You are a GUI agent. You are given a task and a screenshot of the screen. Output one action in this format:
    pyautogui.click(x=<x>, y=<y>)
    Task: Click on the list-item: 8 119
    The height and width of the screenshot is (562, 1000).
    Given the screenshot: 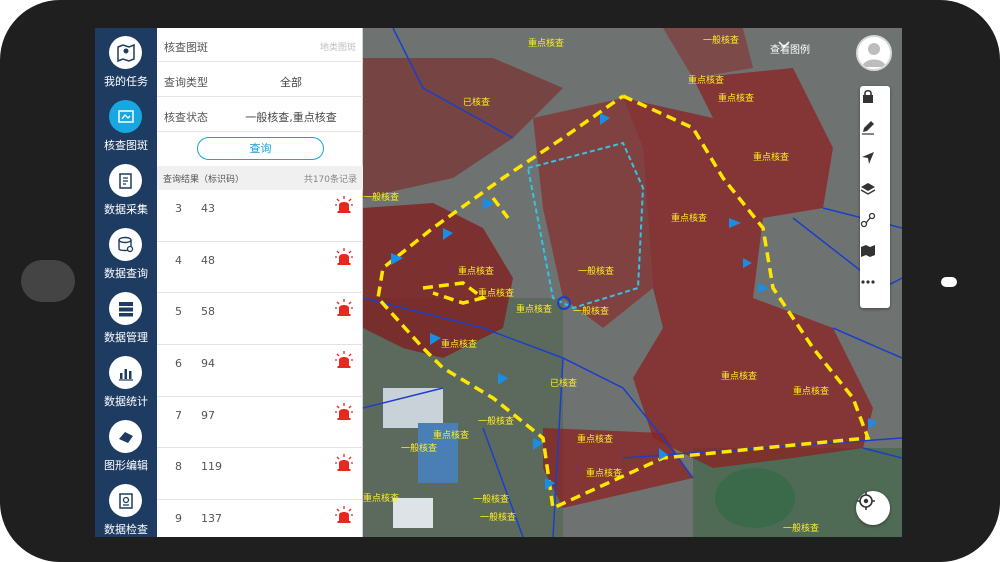 What is the action you would take?
    pyautogui.click(x=260, y=474)
    